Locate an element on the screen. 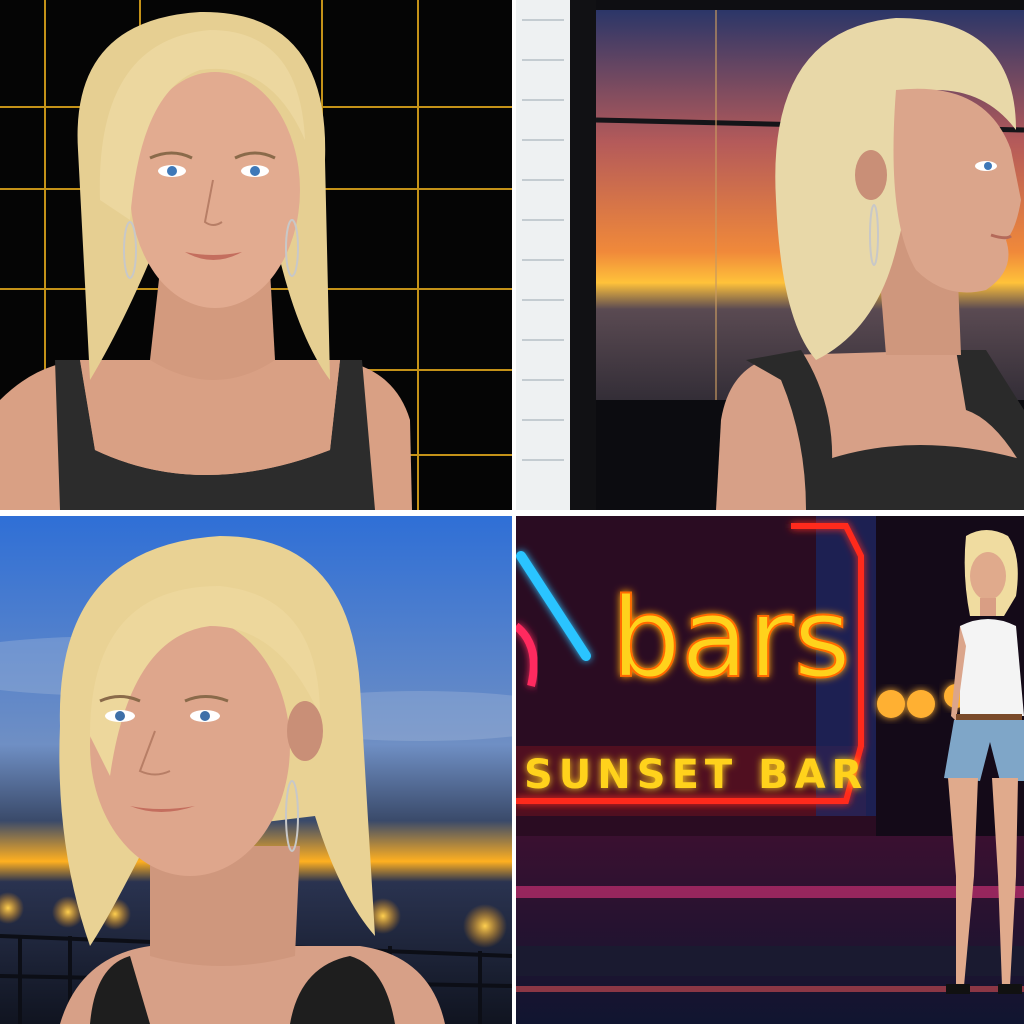 Image resolution: width=1024 pixels, height=1024 pixels. neon-sign-subtext: SUNSET BAR is located at coordinates (696, 775).